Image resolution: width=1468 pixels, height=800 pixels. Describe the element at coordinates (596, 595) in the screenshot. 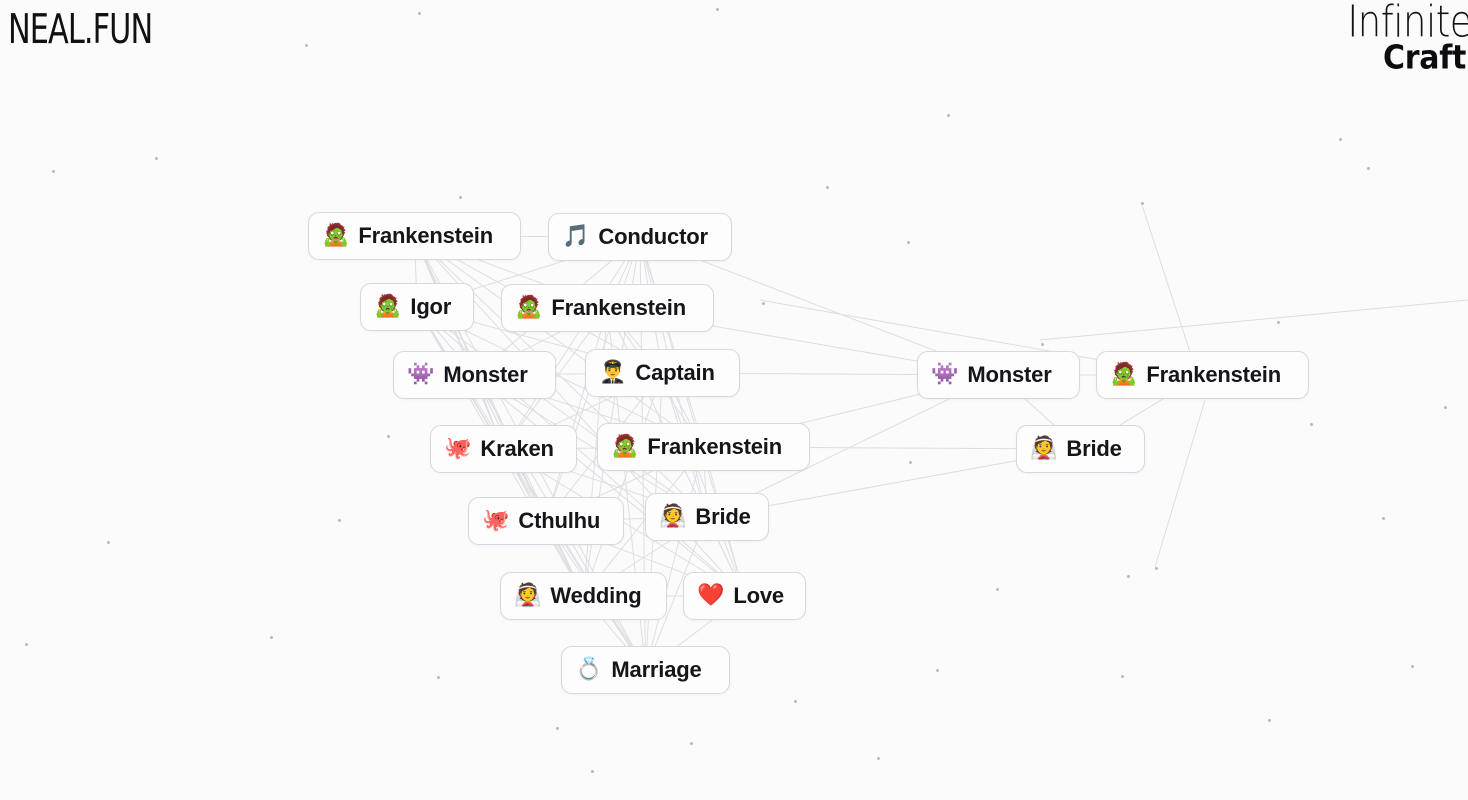

I see `element-label: Wedding` at that location.